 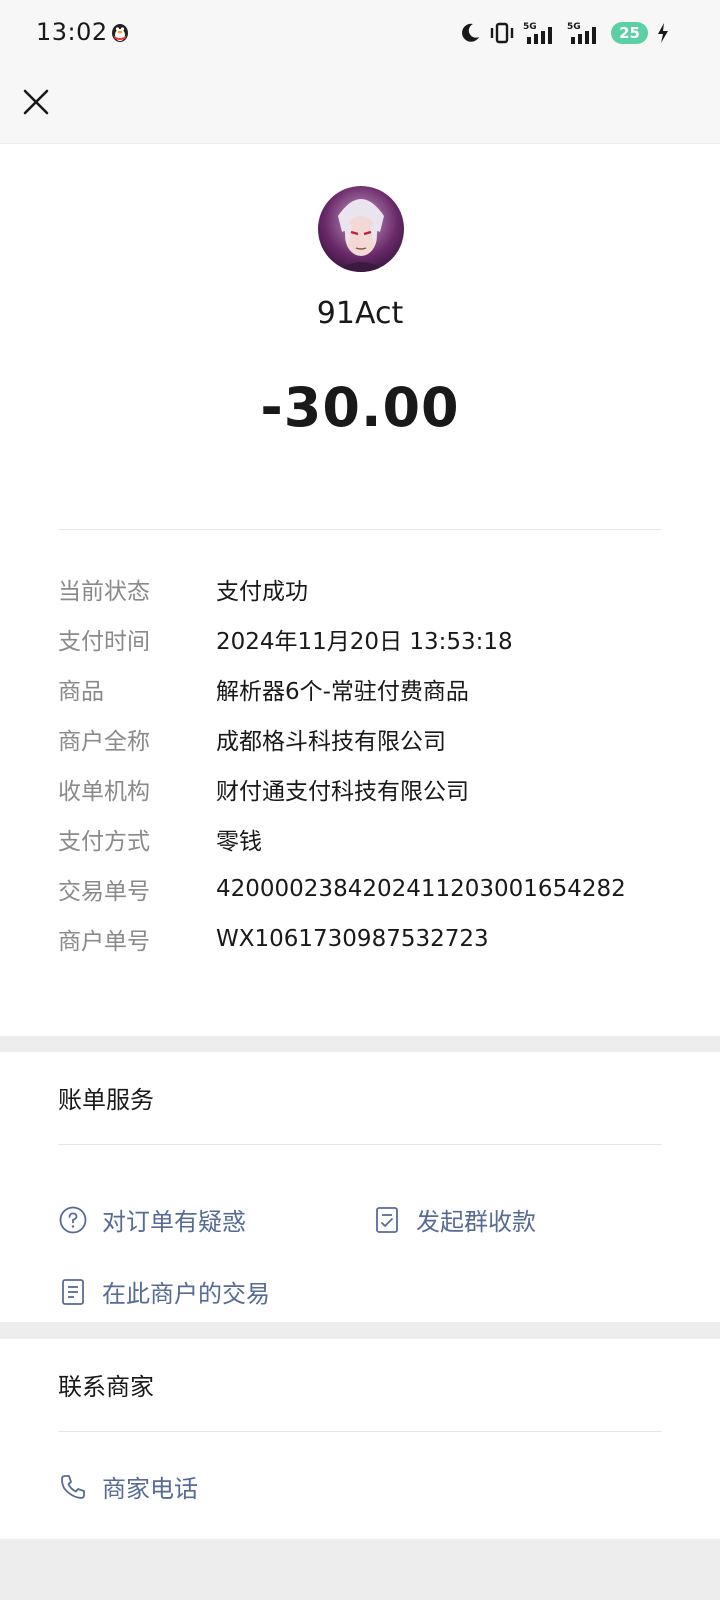 I want to click on detail-row-acquirer: 收单机构 财付通支付科技有限公司, so click(x=368, y=789).